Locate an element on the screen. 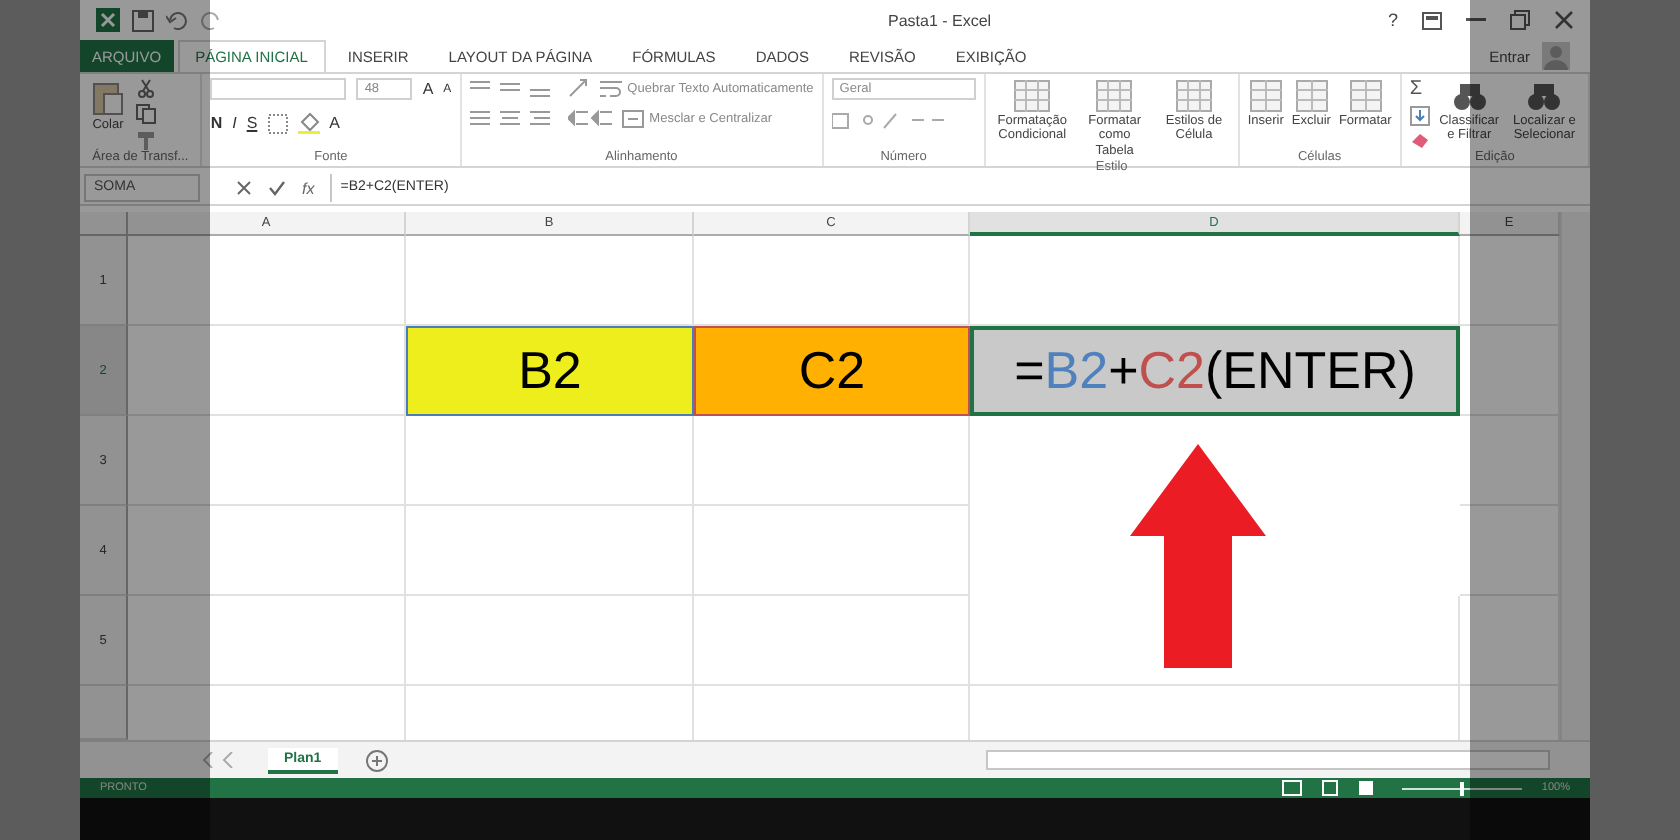  undo-icon is located at coordinates (177, 20).